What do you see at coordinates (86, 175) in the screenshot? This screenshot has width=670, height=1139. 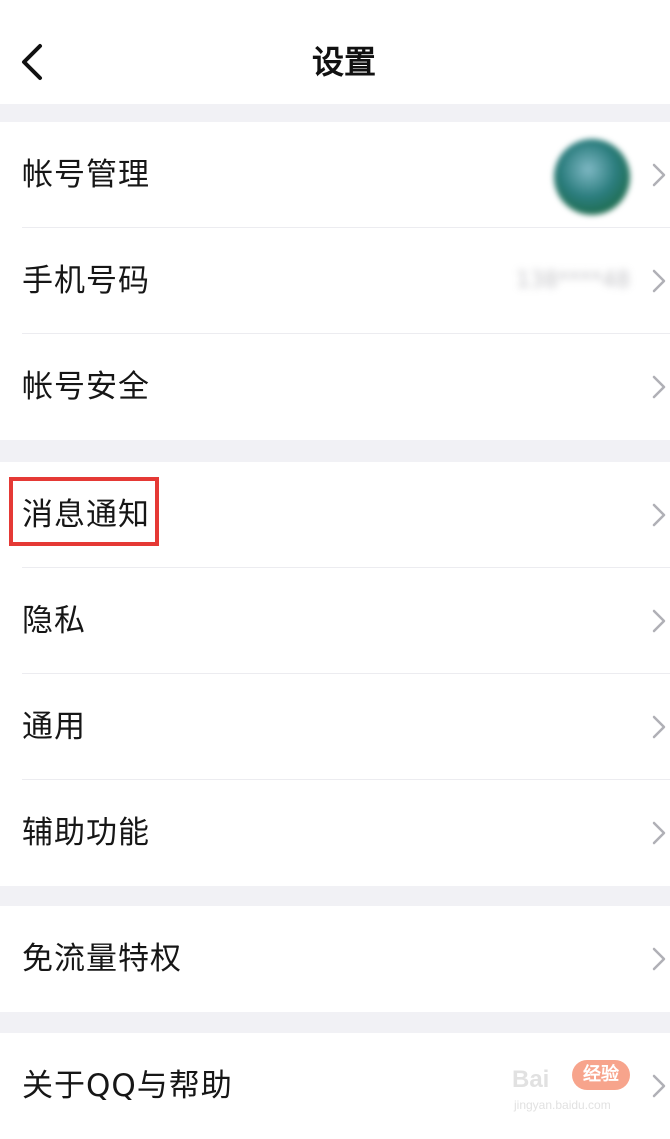 I see `item-label: 帐号管理` at bounding box center [86, 175].